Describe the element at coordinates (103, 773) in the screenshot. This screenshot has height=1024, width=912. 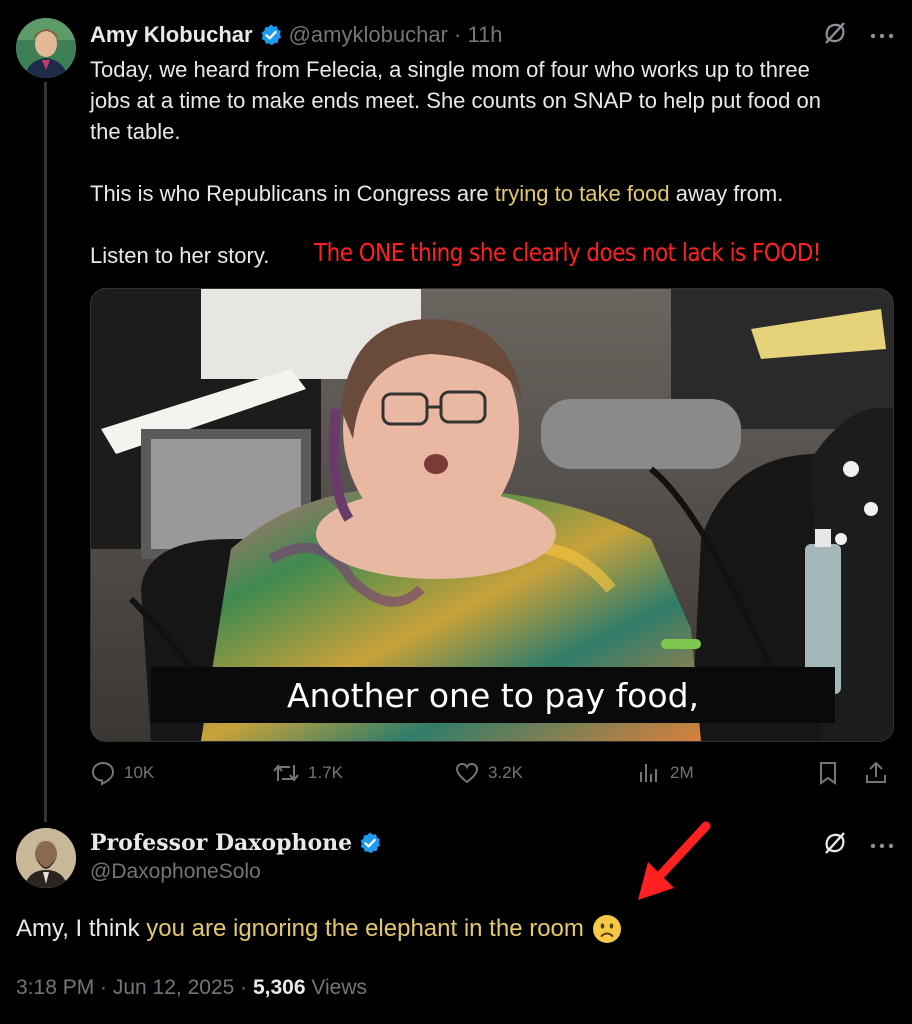
I see `reply-icon` at that location.